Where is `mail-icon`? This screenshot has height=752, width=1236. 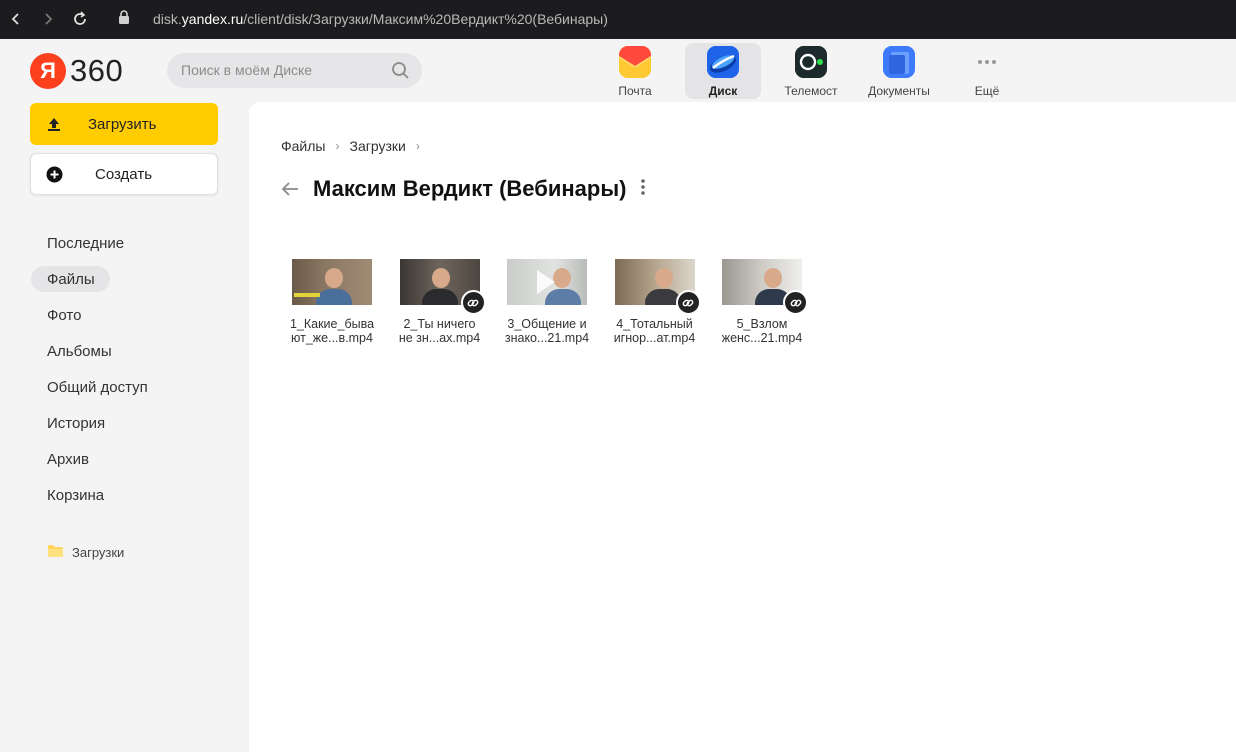 mail-icon is located at coordinates (635, 62).